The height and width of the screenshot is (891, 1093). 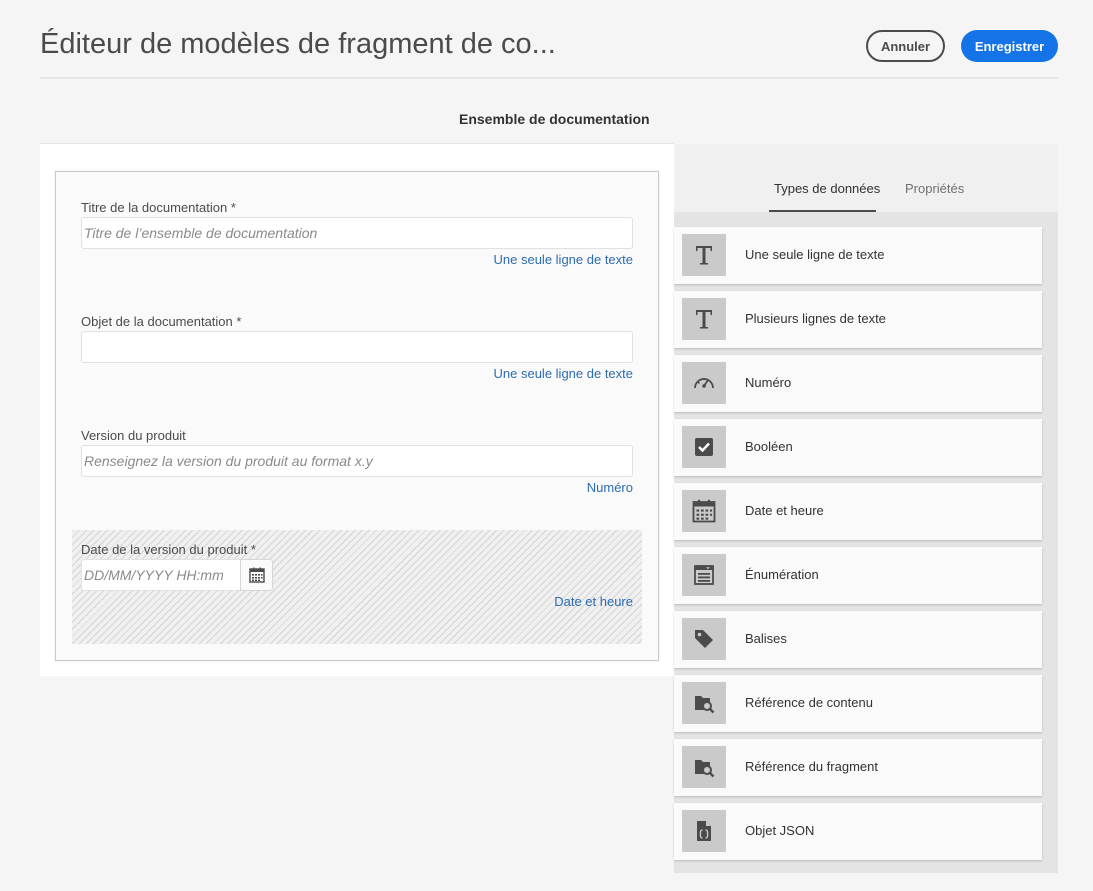 I want to click on data-type-label: Booléen, so click(x=769, y=446).